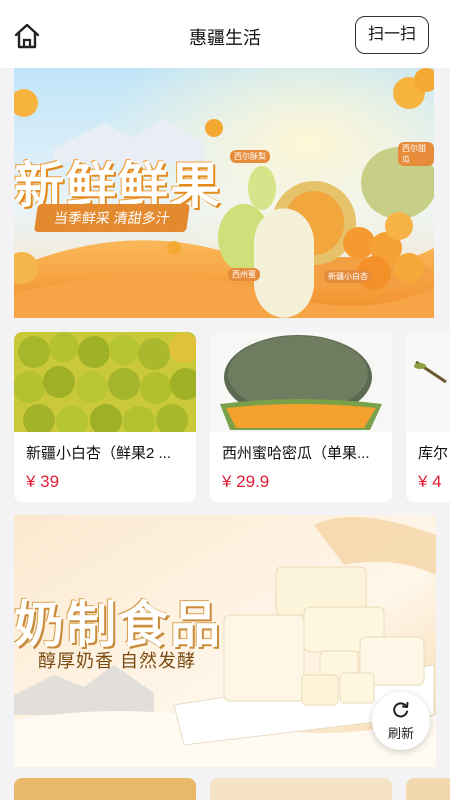  I want to click on fruit-tag: 新疆小白杏, so click(348, 276).